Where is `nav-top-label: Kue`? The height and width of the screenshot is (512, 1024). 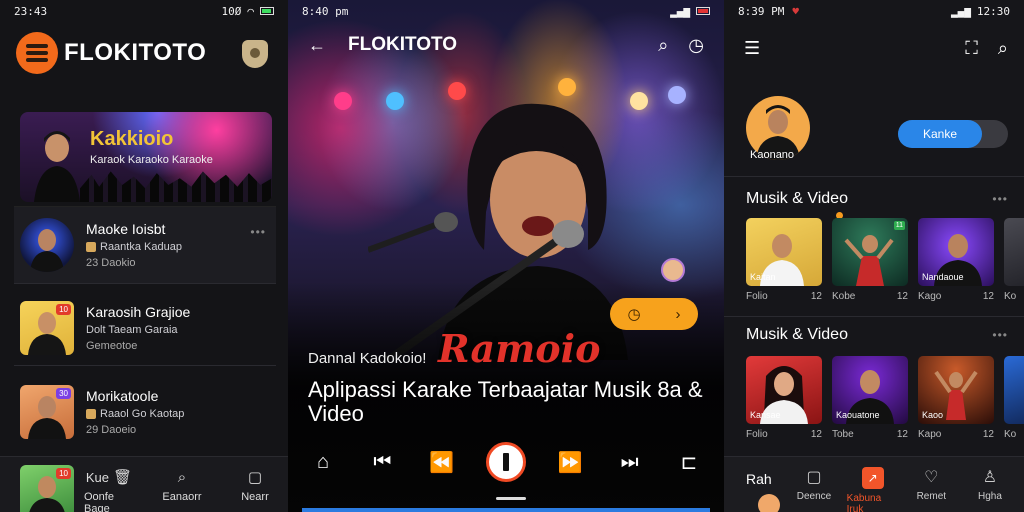 nav-top-label: Kue is located at coordinates (97, 477).